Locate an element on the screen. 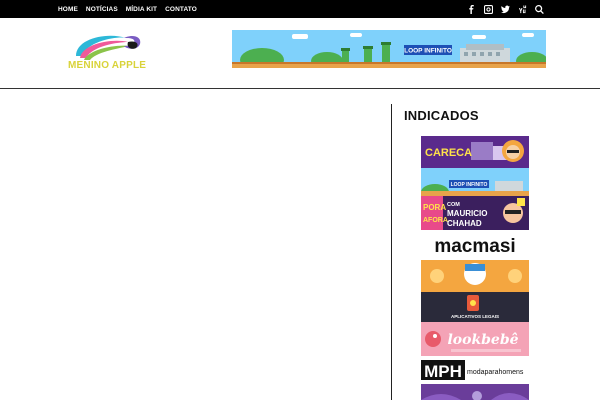 The image size is (600, 400). ad-mph: MPH modaparahomens is located at coordinates (475, 370).